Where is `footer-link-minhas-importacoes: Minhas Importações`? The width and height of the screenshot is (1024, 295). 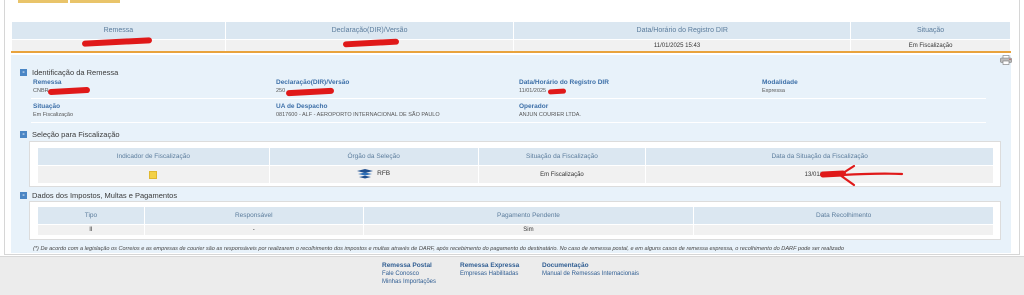 footer-link-minhas-importacoes: Minhas Importações is located at coordinates (409, 282).